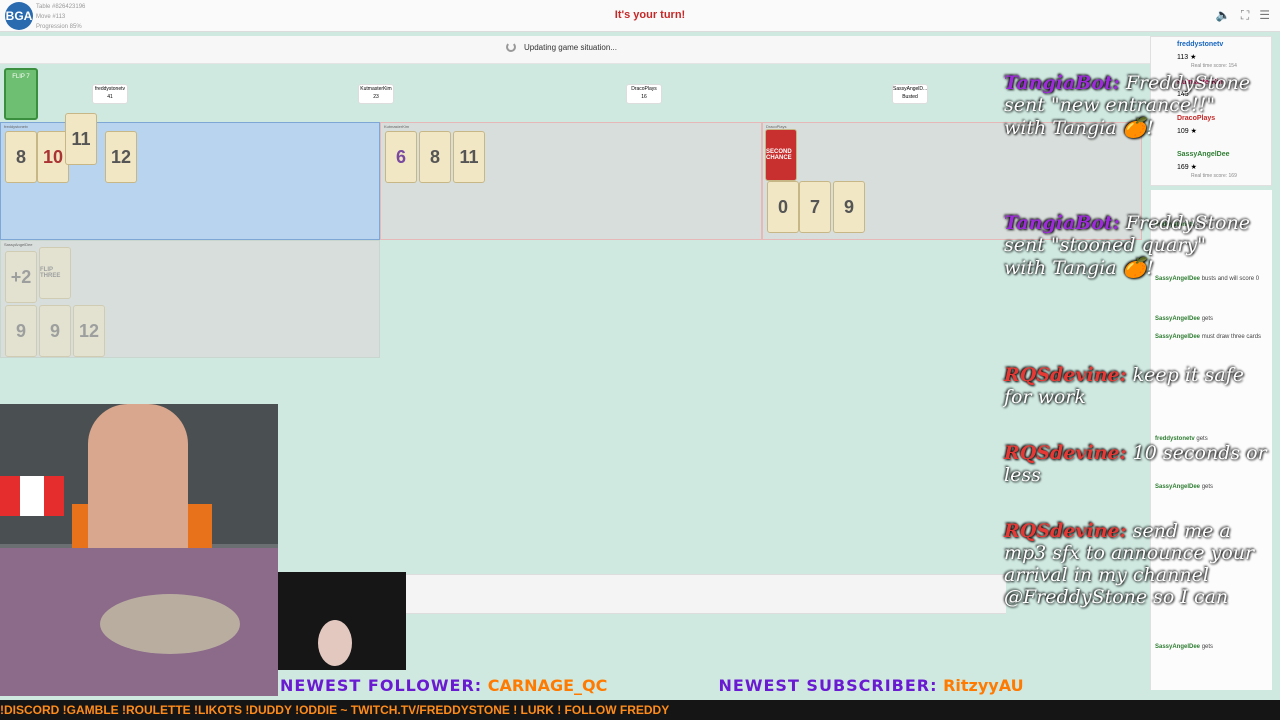  Describe the element at coordinates (644, 94) in the screenshot. I see `player-tag: DracoPlays 16` at that location.